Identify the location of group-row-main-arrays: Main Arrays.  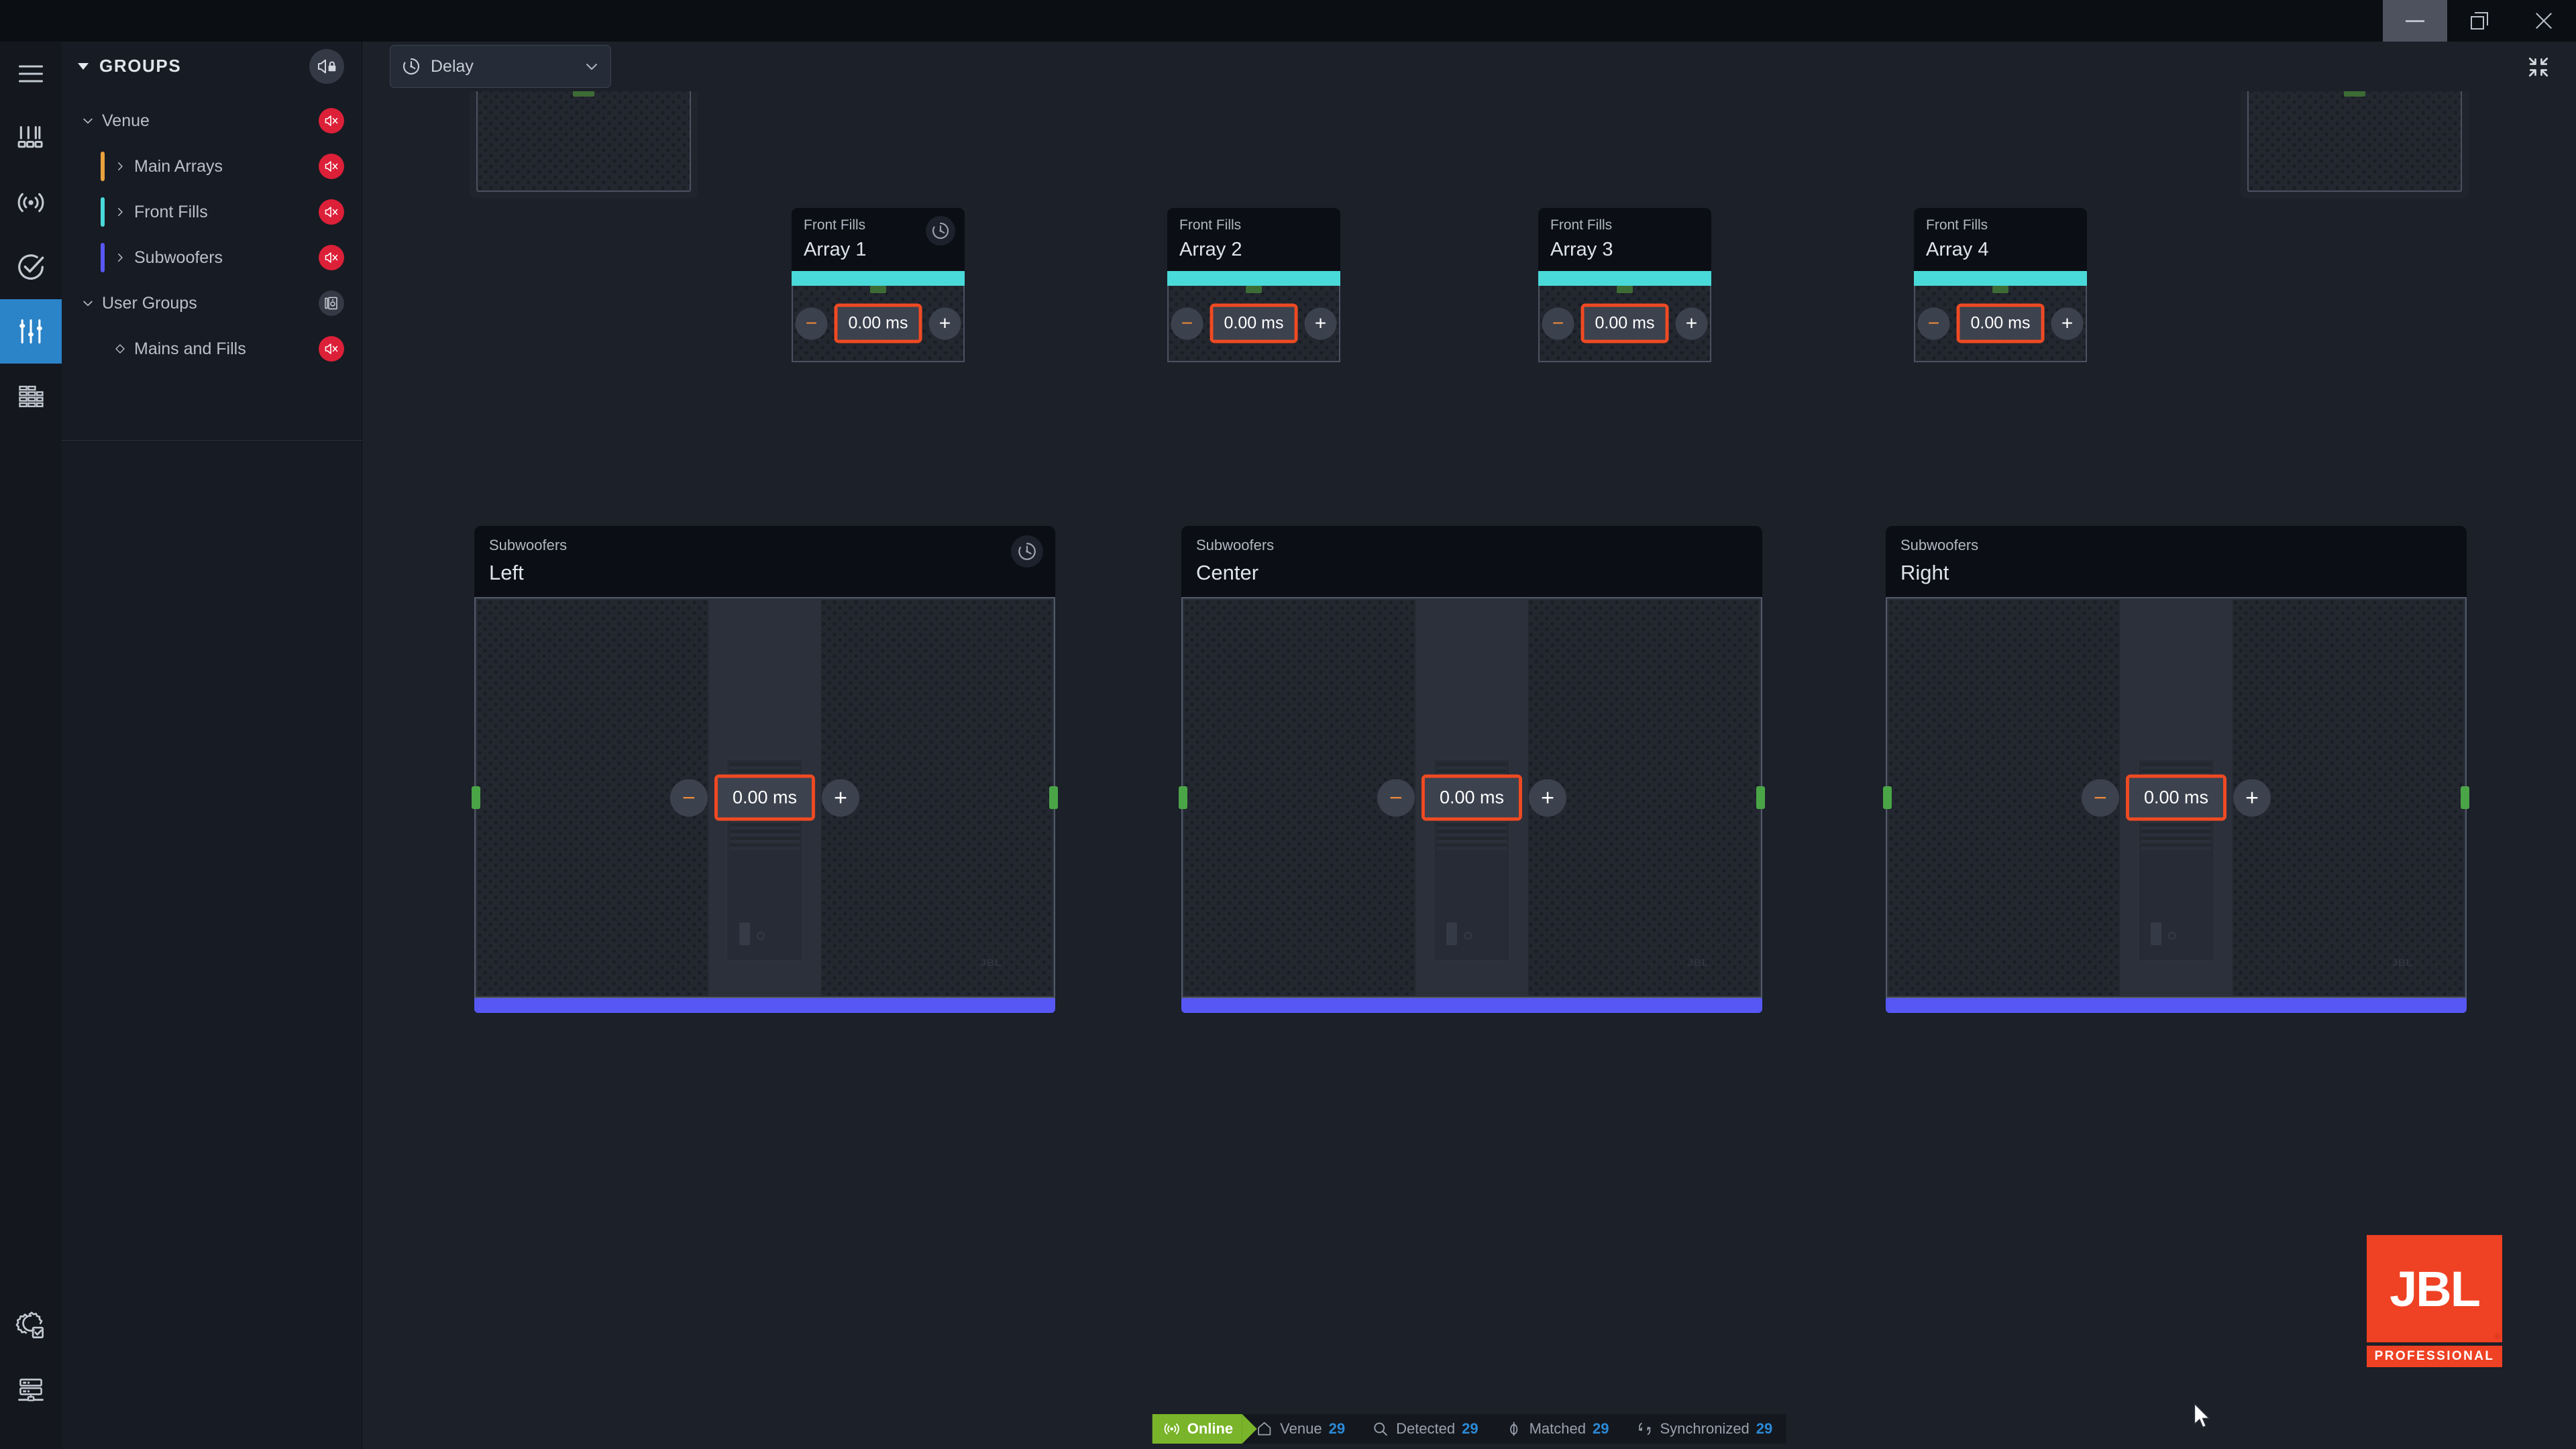
(212, 166).